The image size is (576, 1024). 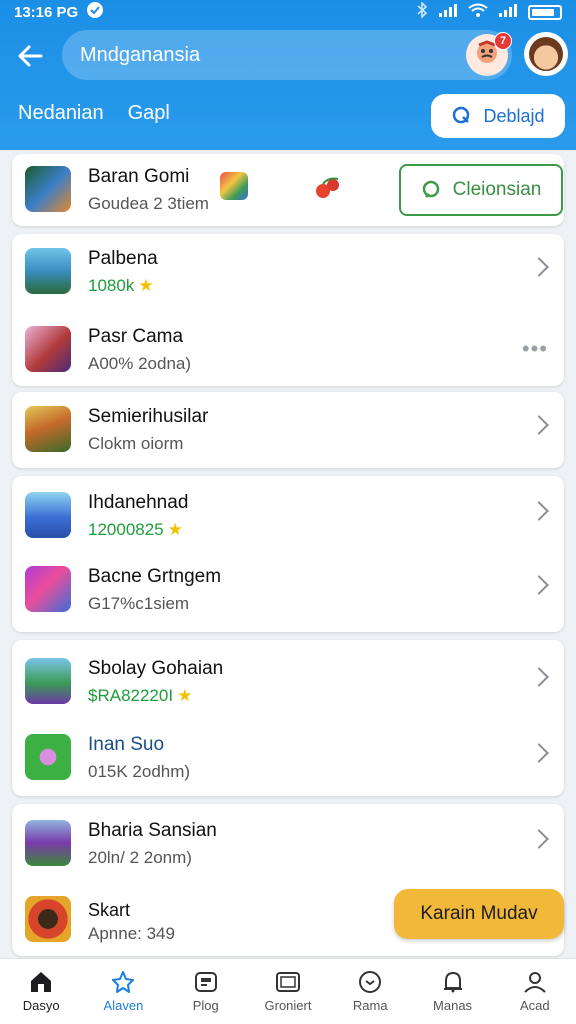 What do you see at coordinates (535, 982) in the screenshot?
I see `person-icon` at bounding box center [535, 982].